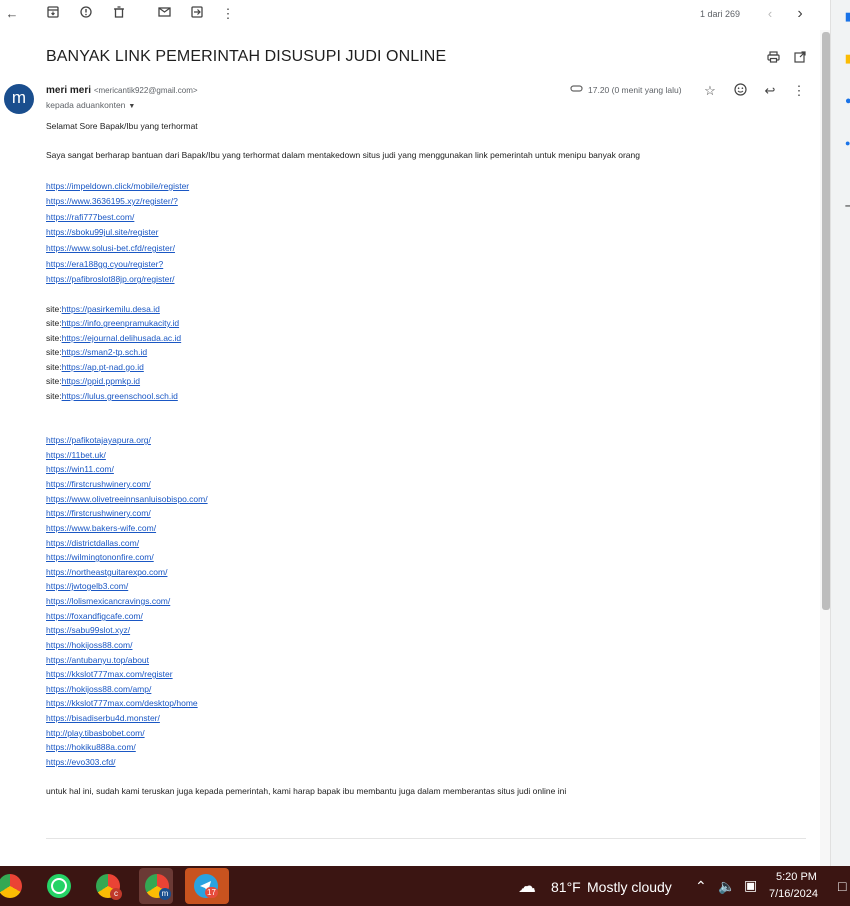 The width and height of the screenshot is (850, 906). What do you see at coordinates (840, 433) in the screenshot?
I see `side-panel` at bounding box center [840, 433].